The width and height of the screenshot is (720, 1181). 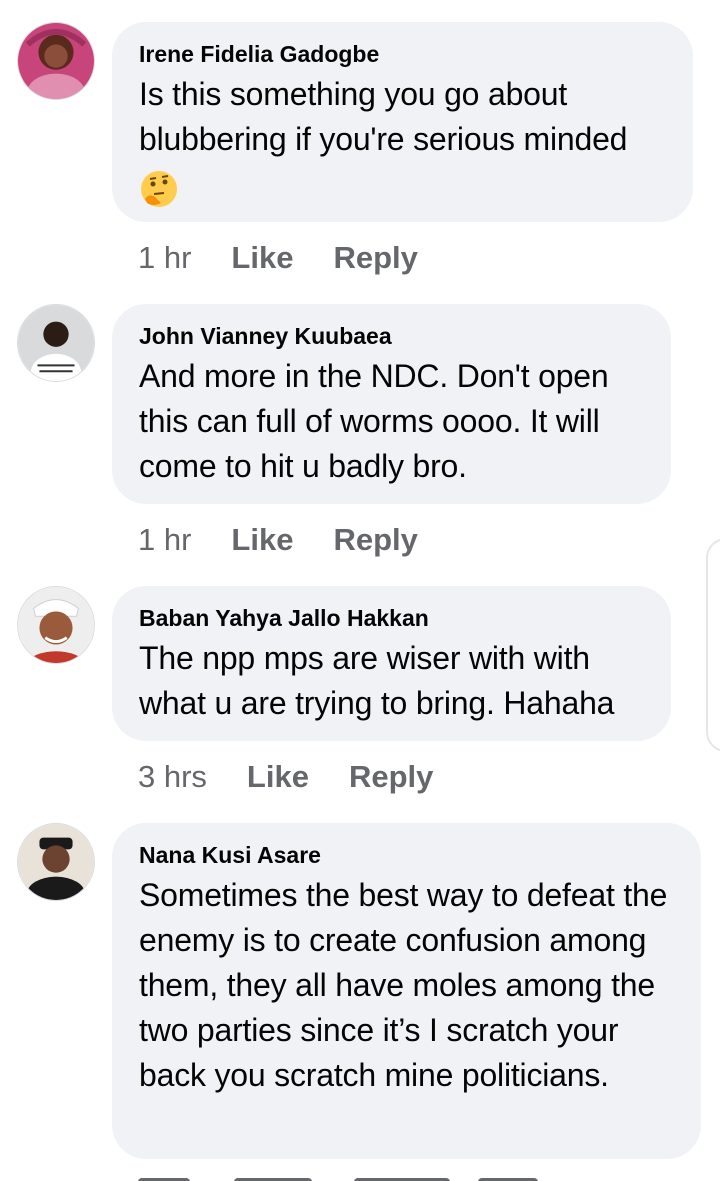 I want to click on thinking-face-icon, so click(x=159, y=189).